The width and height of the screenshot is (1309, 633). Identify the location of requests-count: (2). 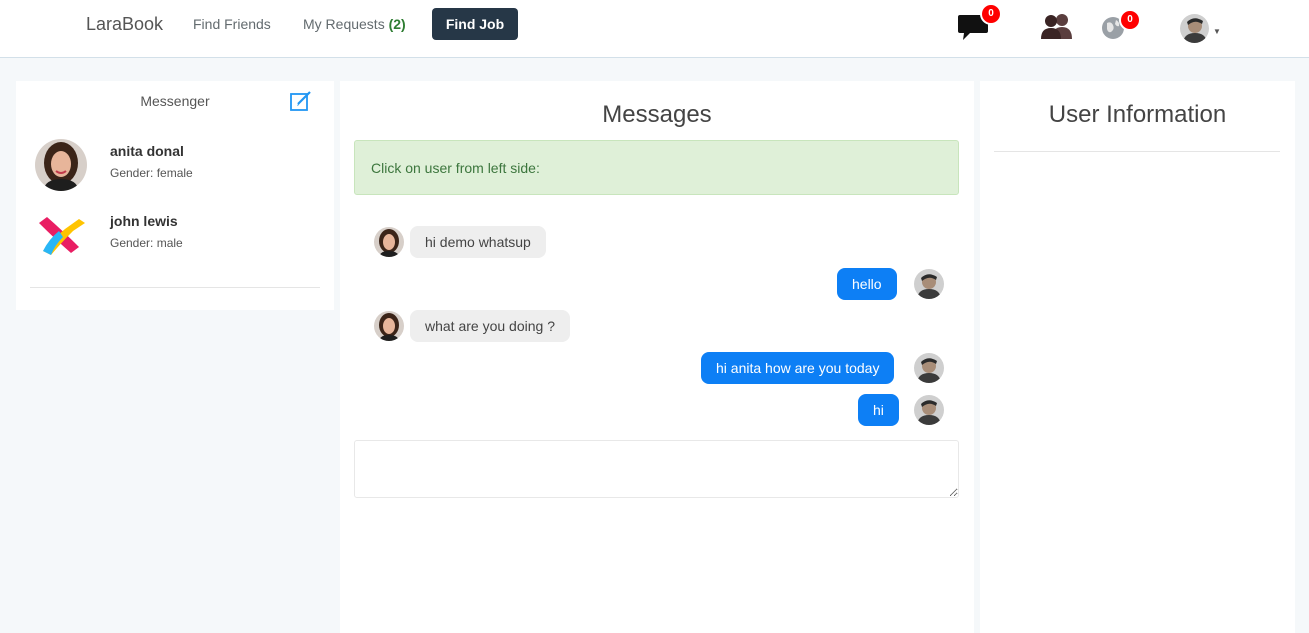
(397, 24).